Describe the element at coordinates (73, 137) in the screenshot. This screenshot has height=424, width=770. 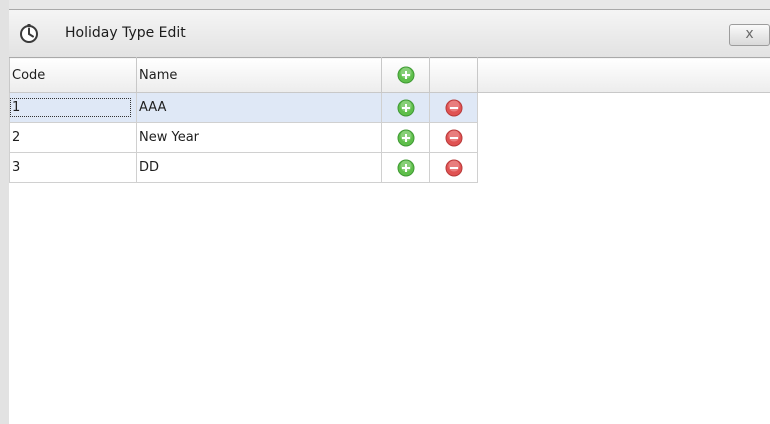
I see `cell-code: 2` at that location.